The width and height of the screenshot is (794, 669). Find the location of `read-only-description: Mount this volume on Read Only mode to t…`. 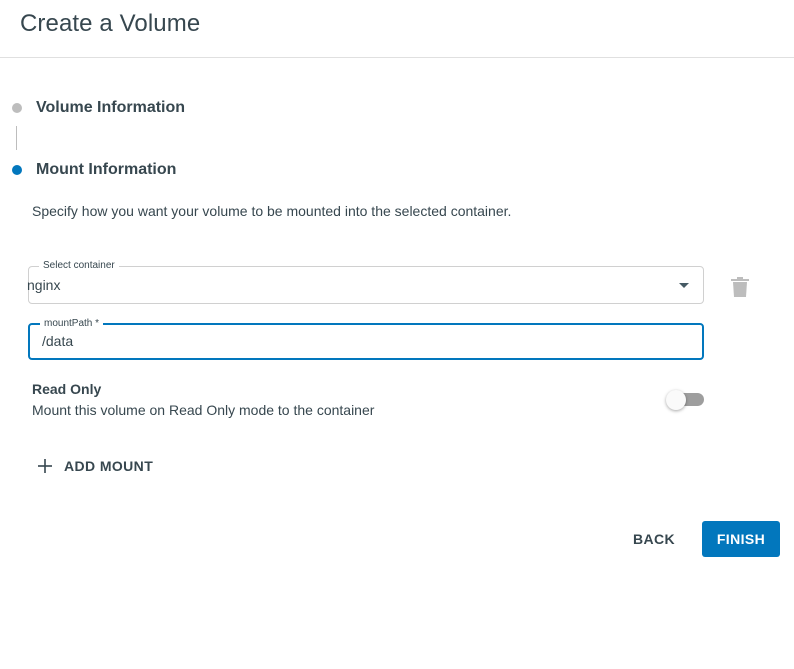

read-only-description: Mount this volume on Read Only mode to t… is located at coordinates (203, 410).